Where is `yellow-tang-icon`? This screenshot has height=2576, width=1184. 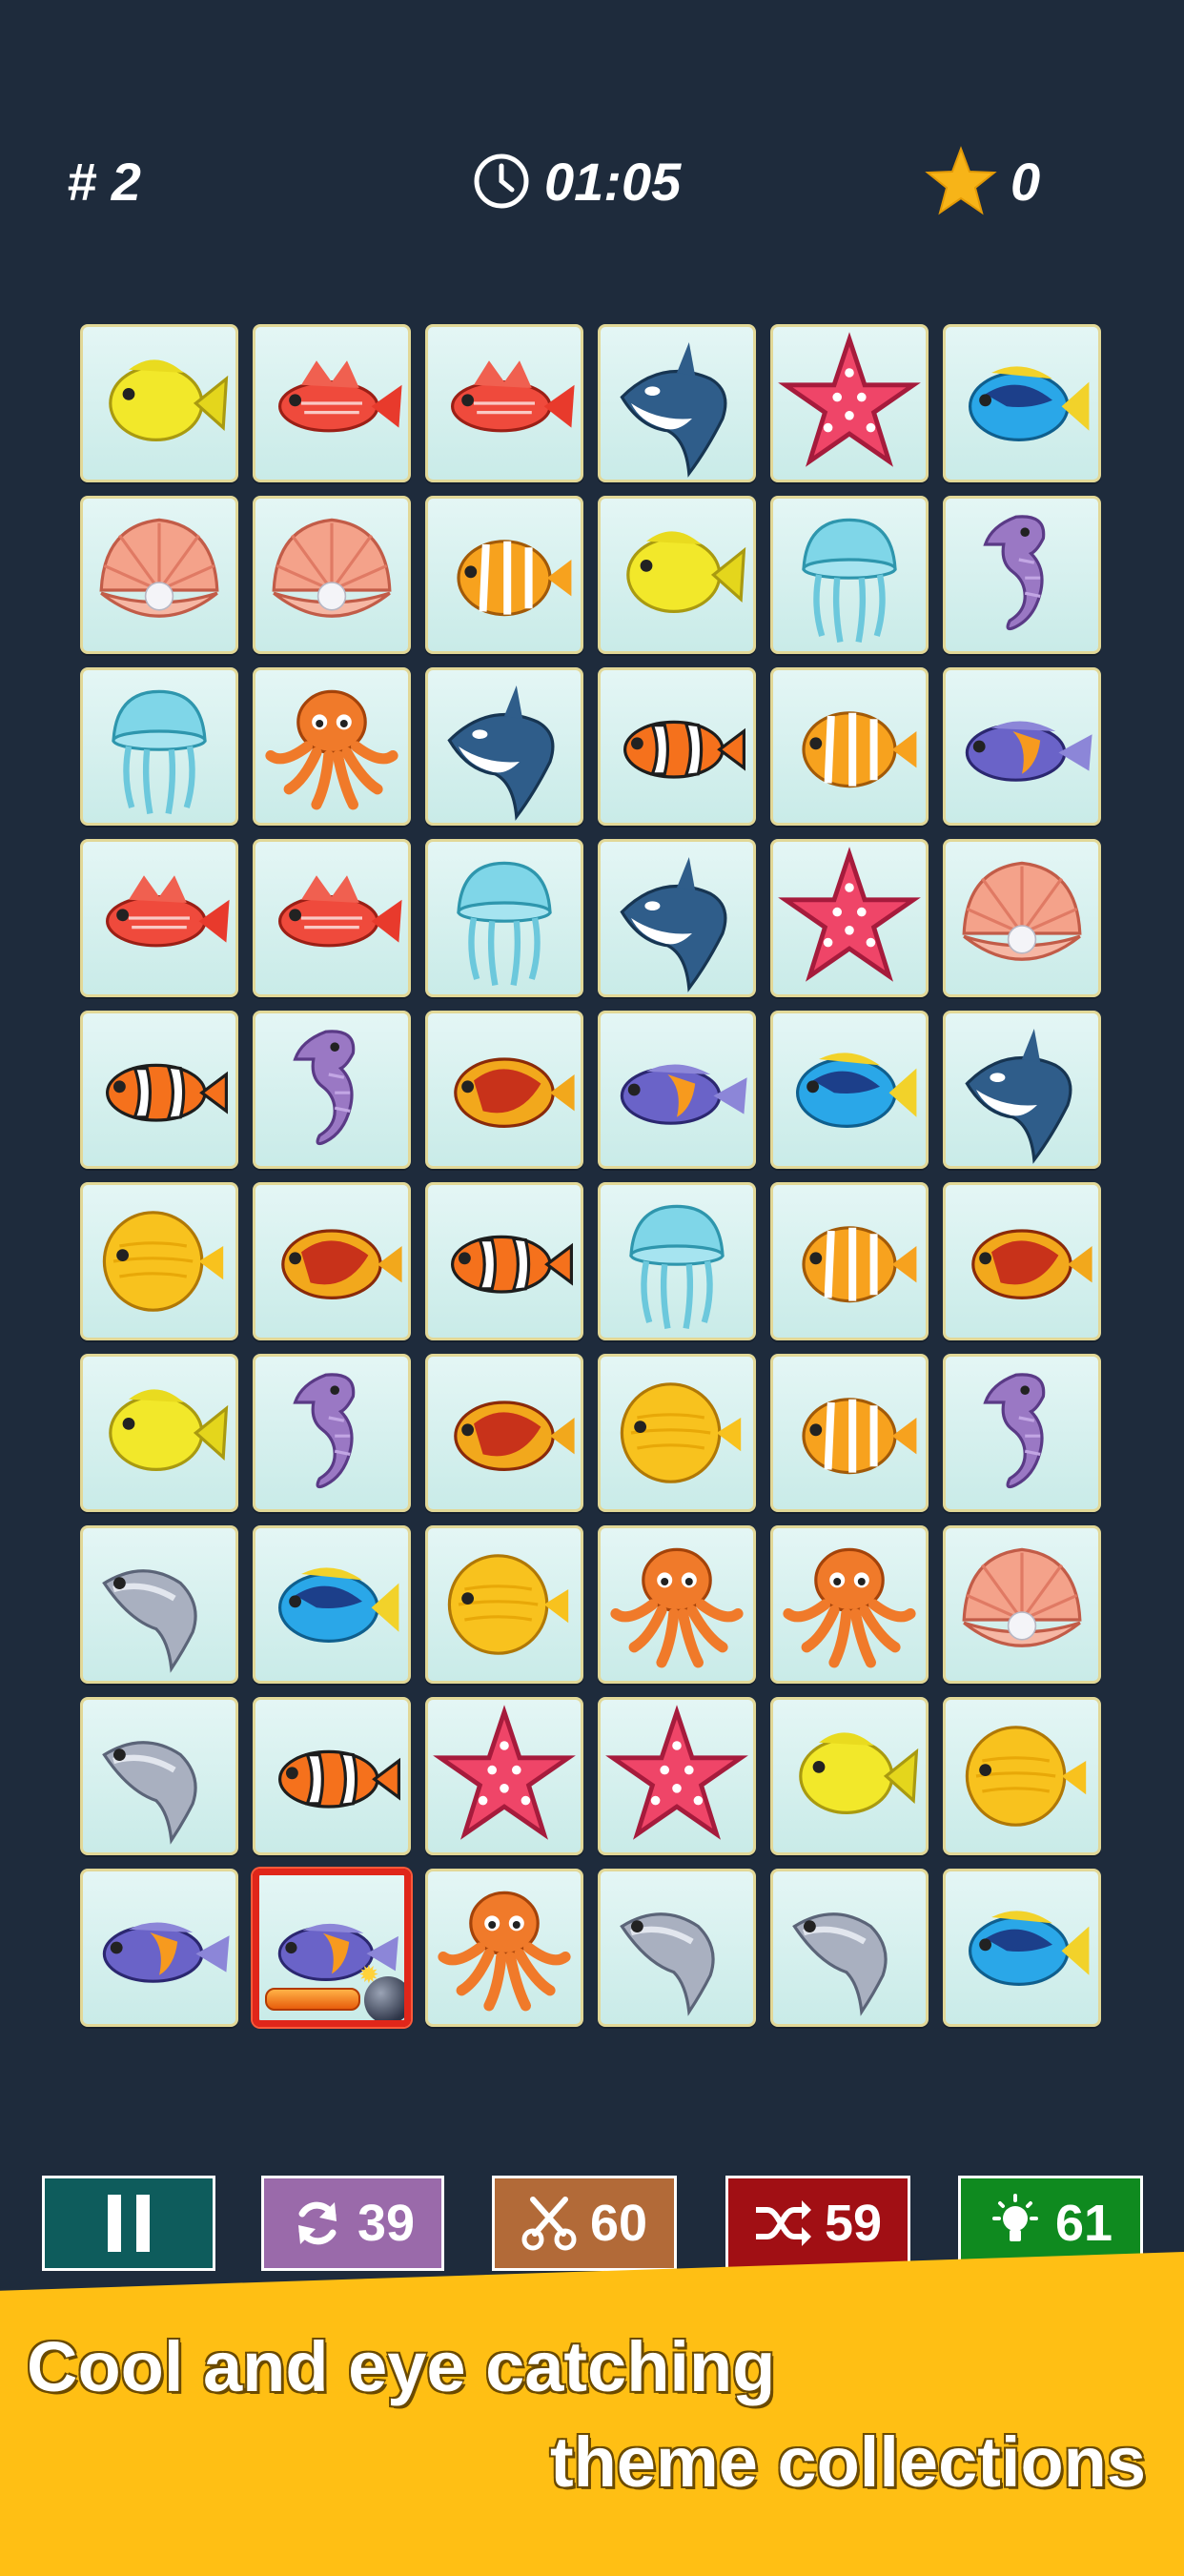
yellow-tang-icon is located at coordinates (169, 400).